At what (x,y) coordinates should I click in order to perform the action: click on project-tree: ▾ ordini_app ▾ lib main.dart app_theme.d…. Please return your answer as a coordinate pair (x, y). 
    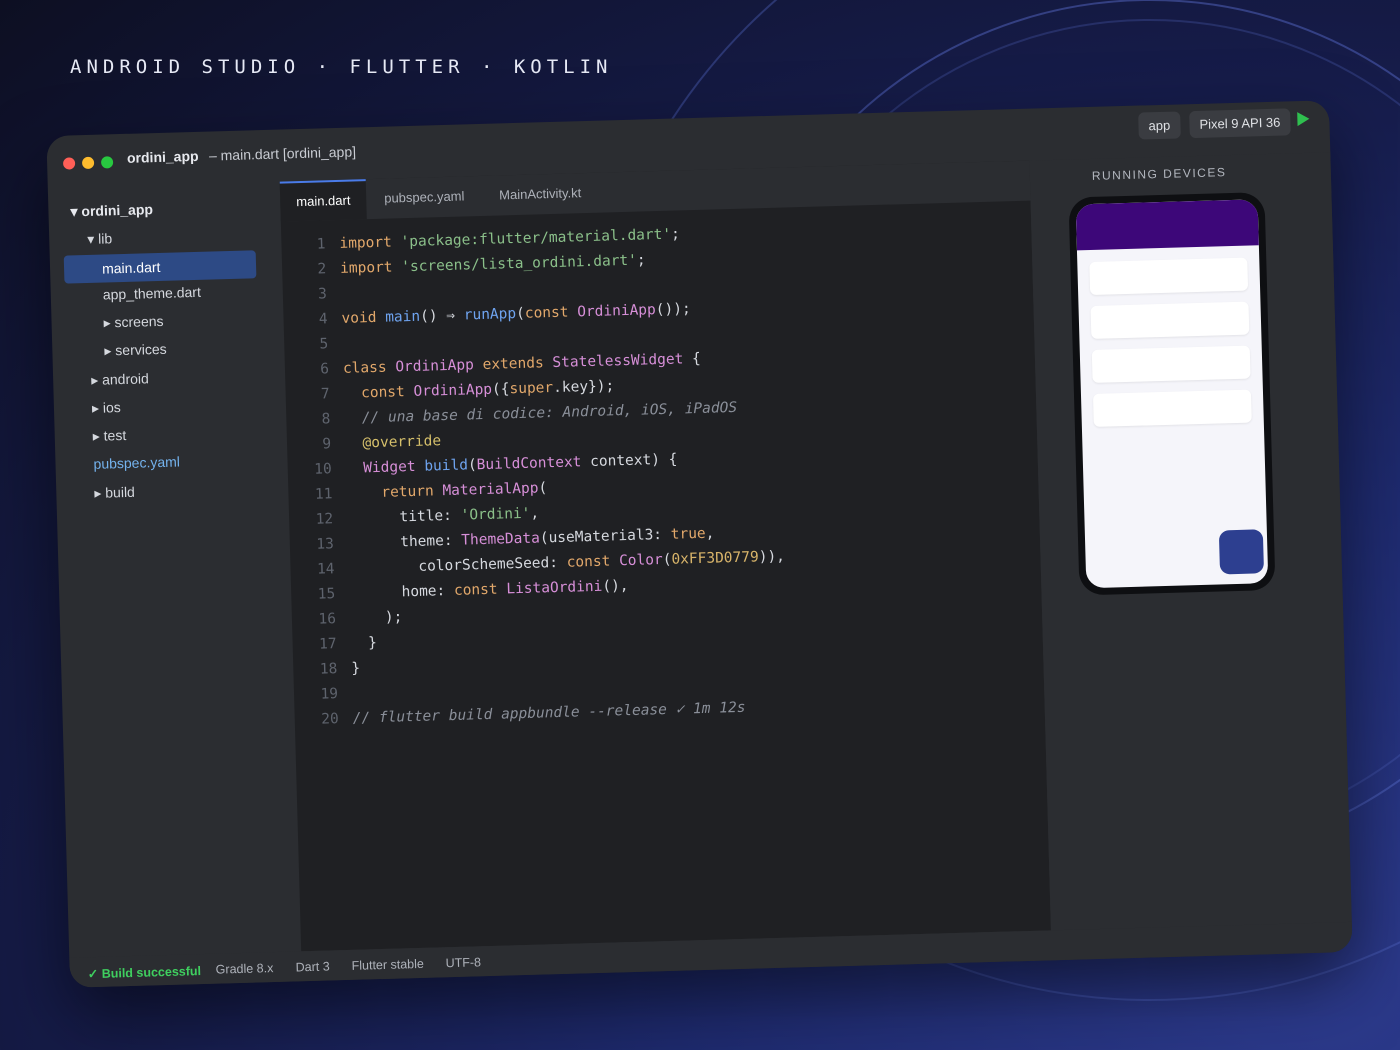
    Looking at the image, I should click on (174, 570).